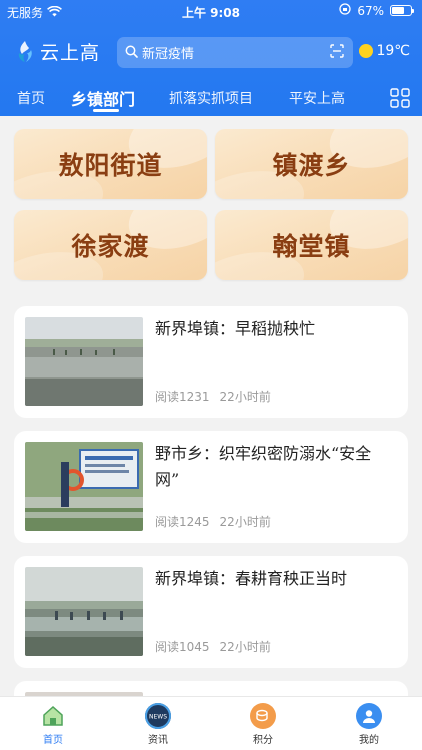  What do you see at coordinates (211, 723) in the screenshot?
I see `bottom-tab-bar: 首页 NEWS 资讯 积分 我的` at bounding box center [211, 723].